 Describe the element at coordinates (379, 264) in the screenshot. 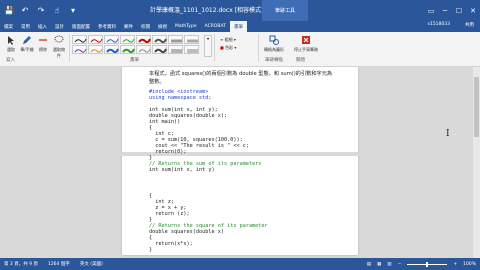

I see `print-layout-icon: ▦` at that location.